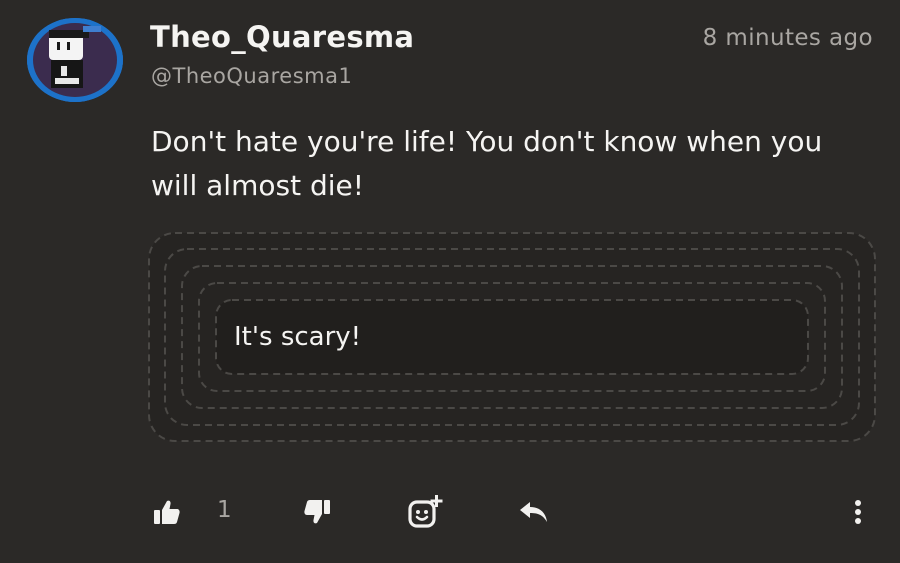 This screenshot has height=563, width=900. Describe the element at coordinates (224, 510) in the screenshot. I see `like-count: 1` at that location.